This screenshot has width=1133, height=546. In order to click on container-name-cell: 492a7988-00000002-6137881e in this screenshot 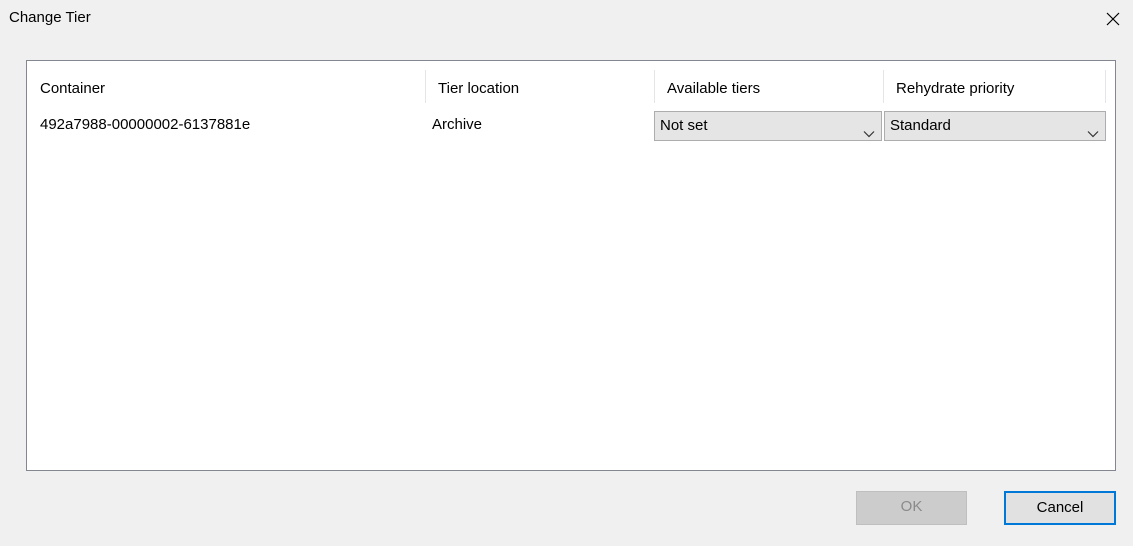, I will do `click(145, 124)`.